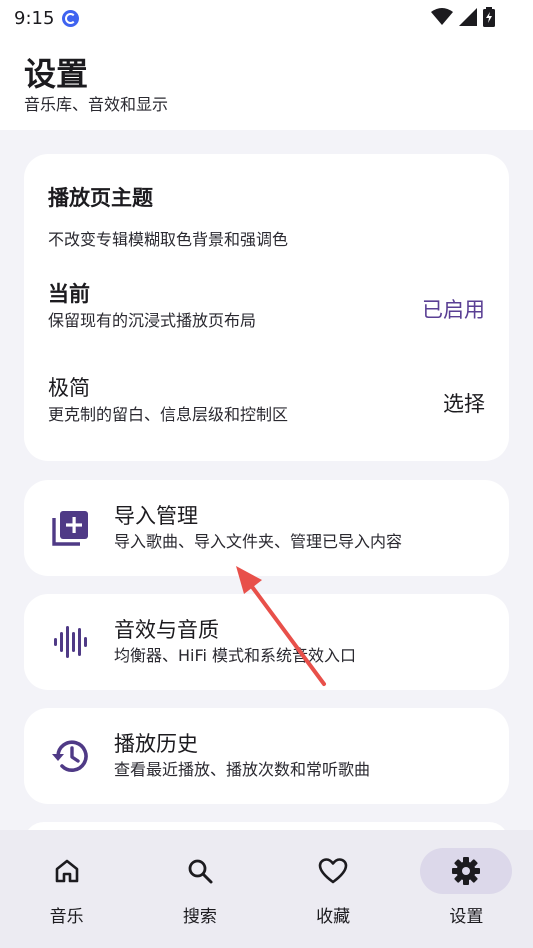  I want to click on page-subtitle: 音乐库、音效和显示, so click(96, 104).